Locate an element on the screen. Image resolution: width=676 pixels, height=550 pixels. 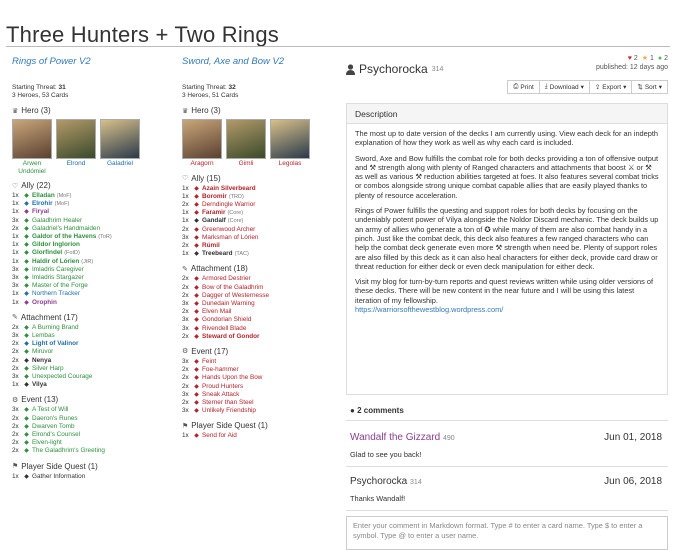
card-name: Elven Mail is located at coordinates (216, 312).